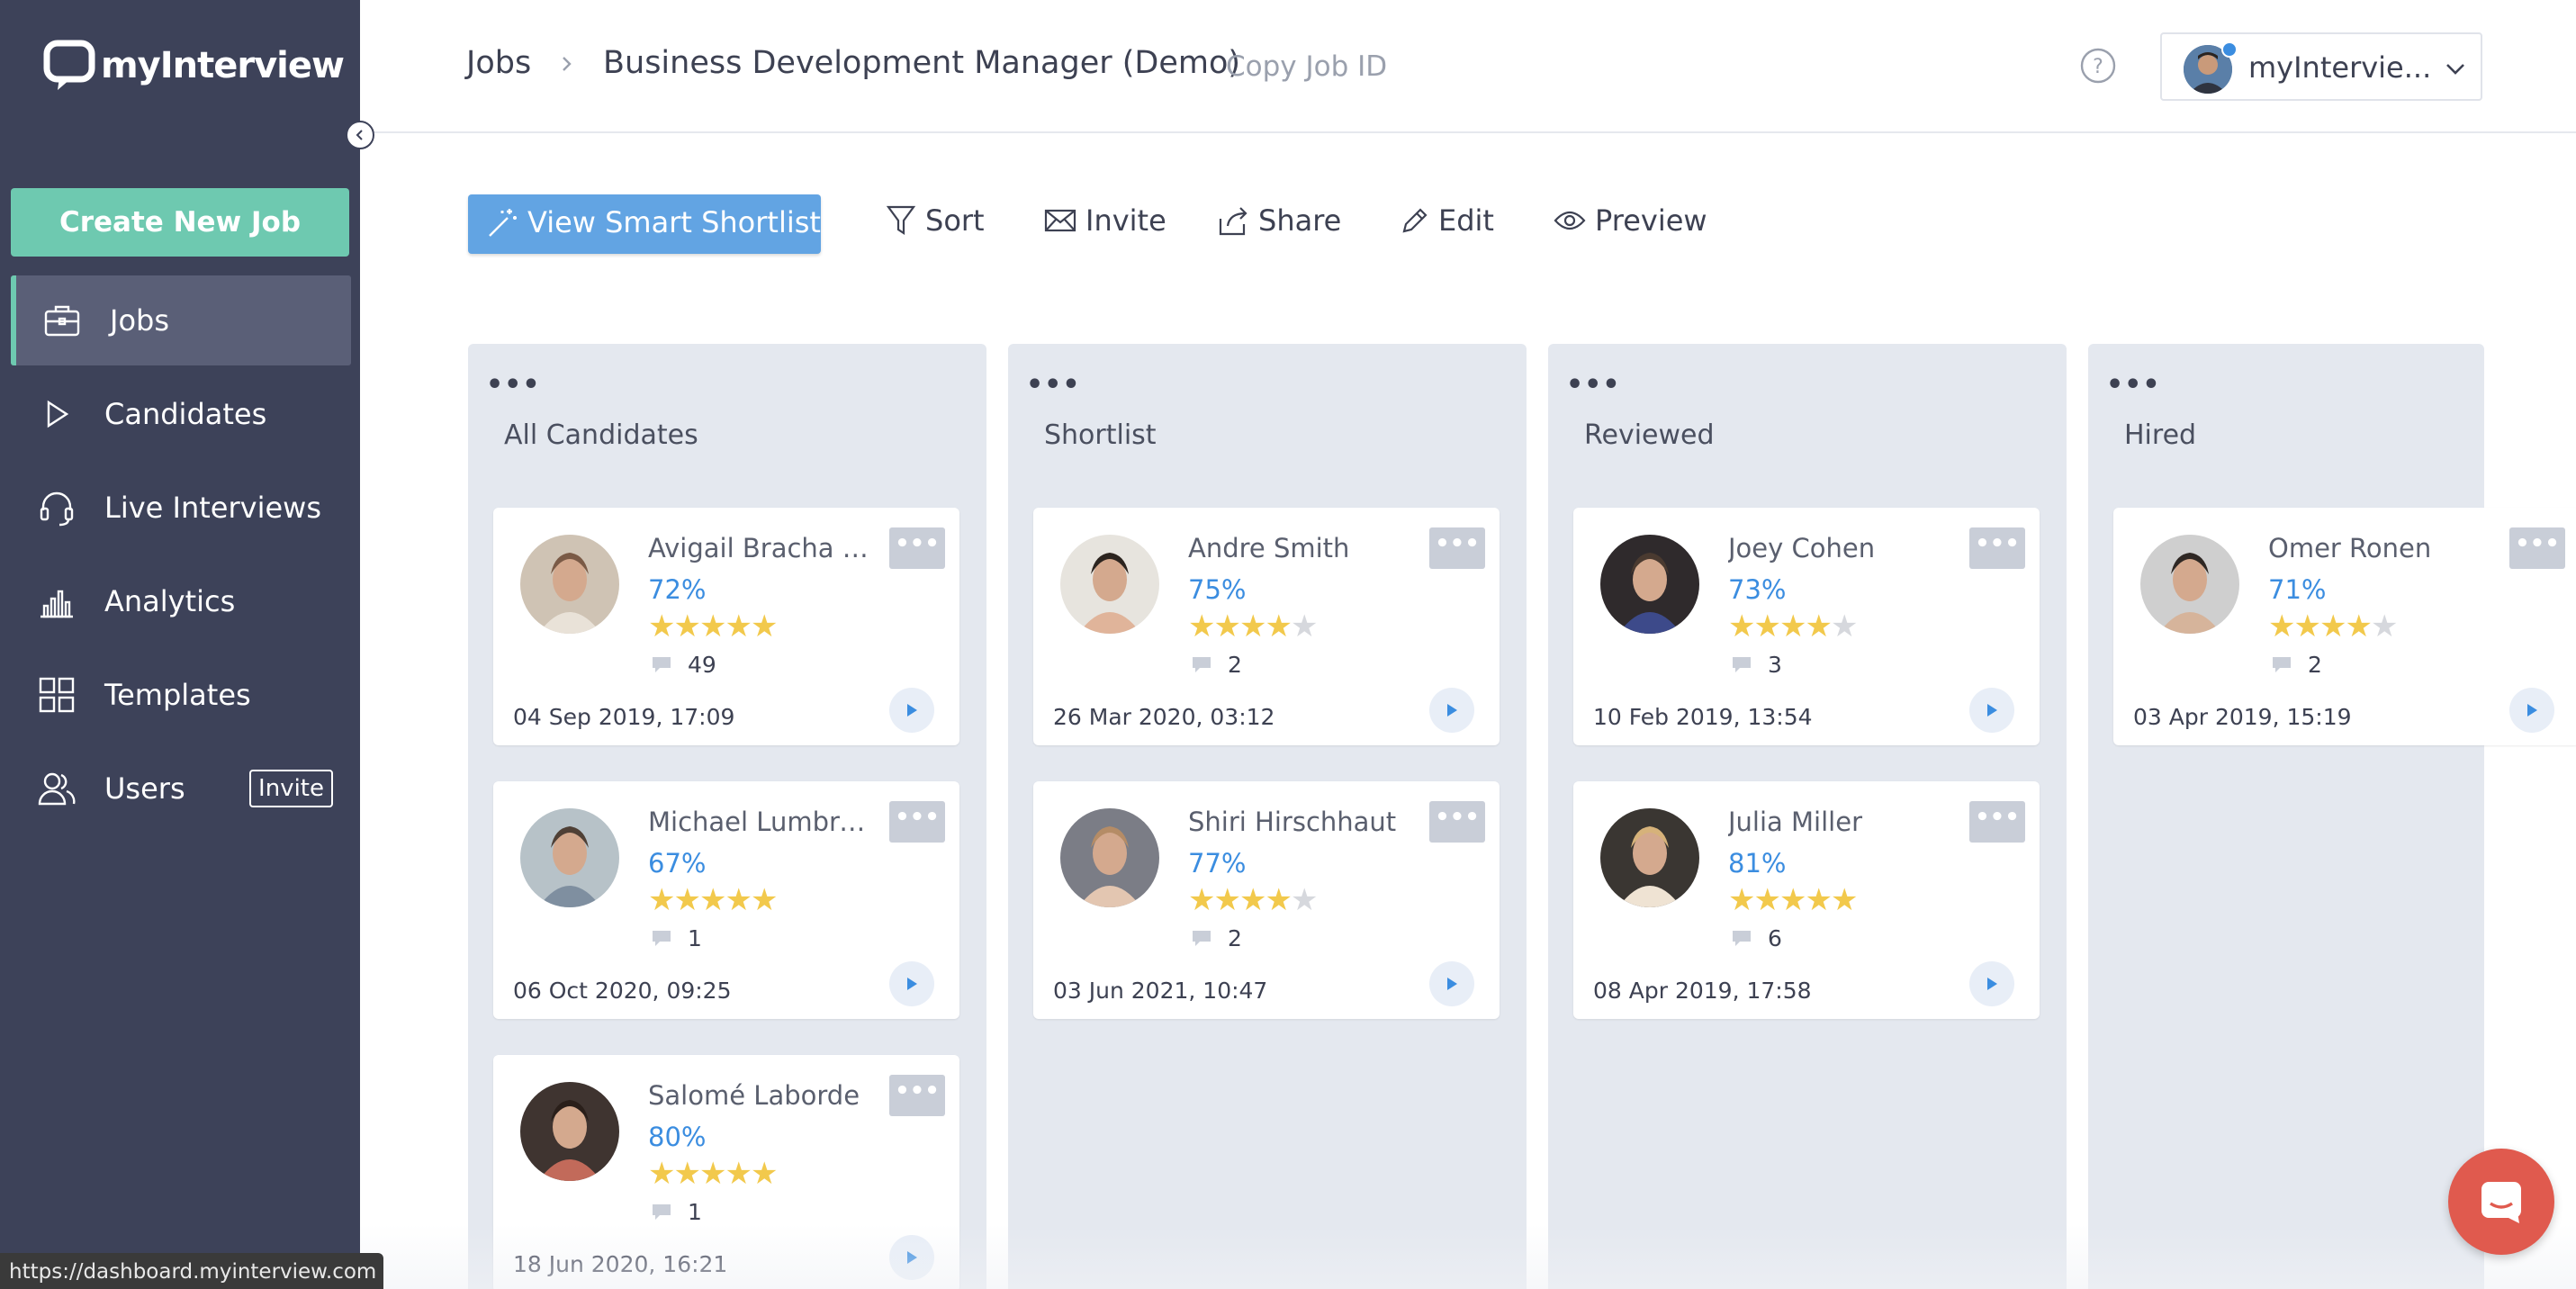 The width and height of the screenshot is (2576, 1289). I want to click on sidebar-item-templates: Templates, so click(181, 695).